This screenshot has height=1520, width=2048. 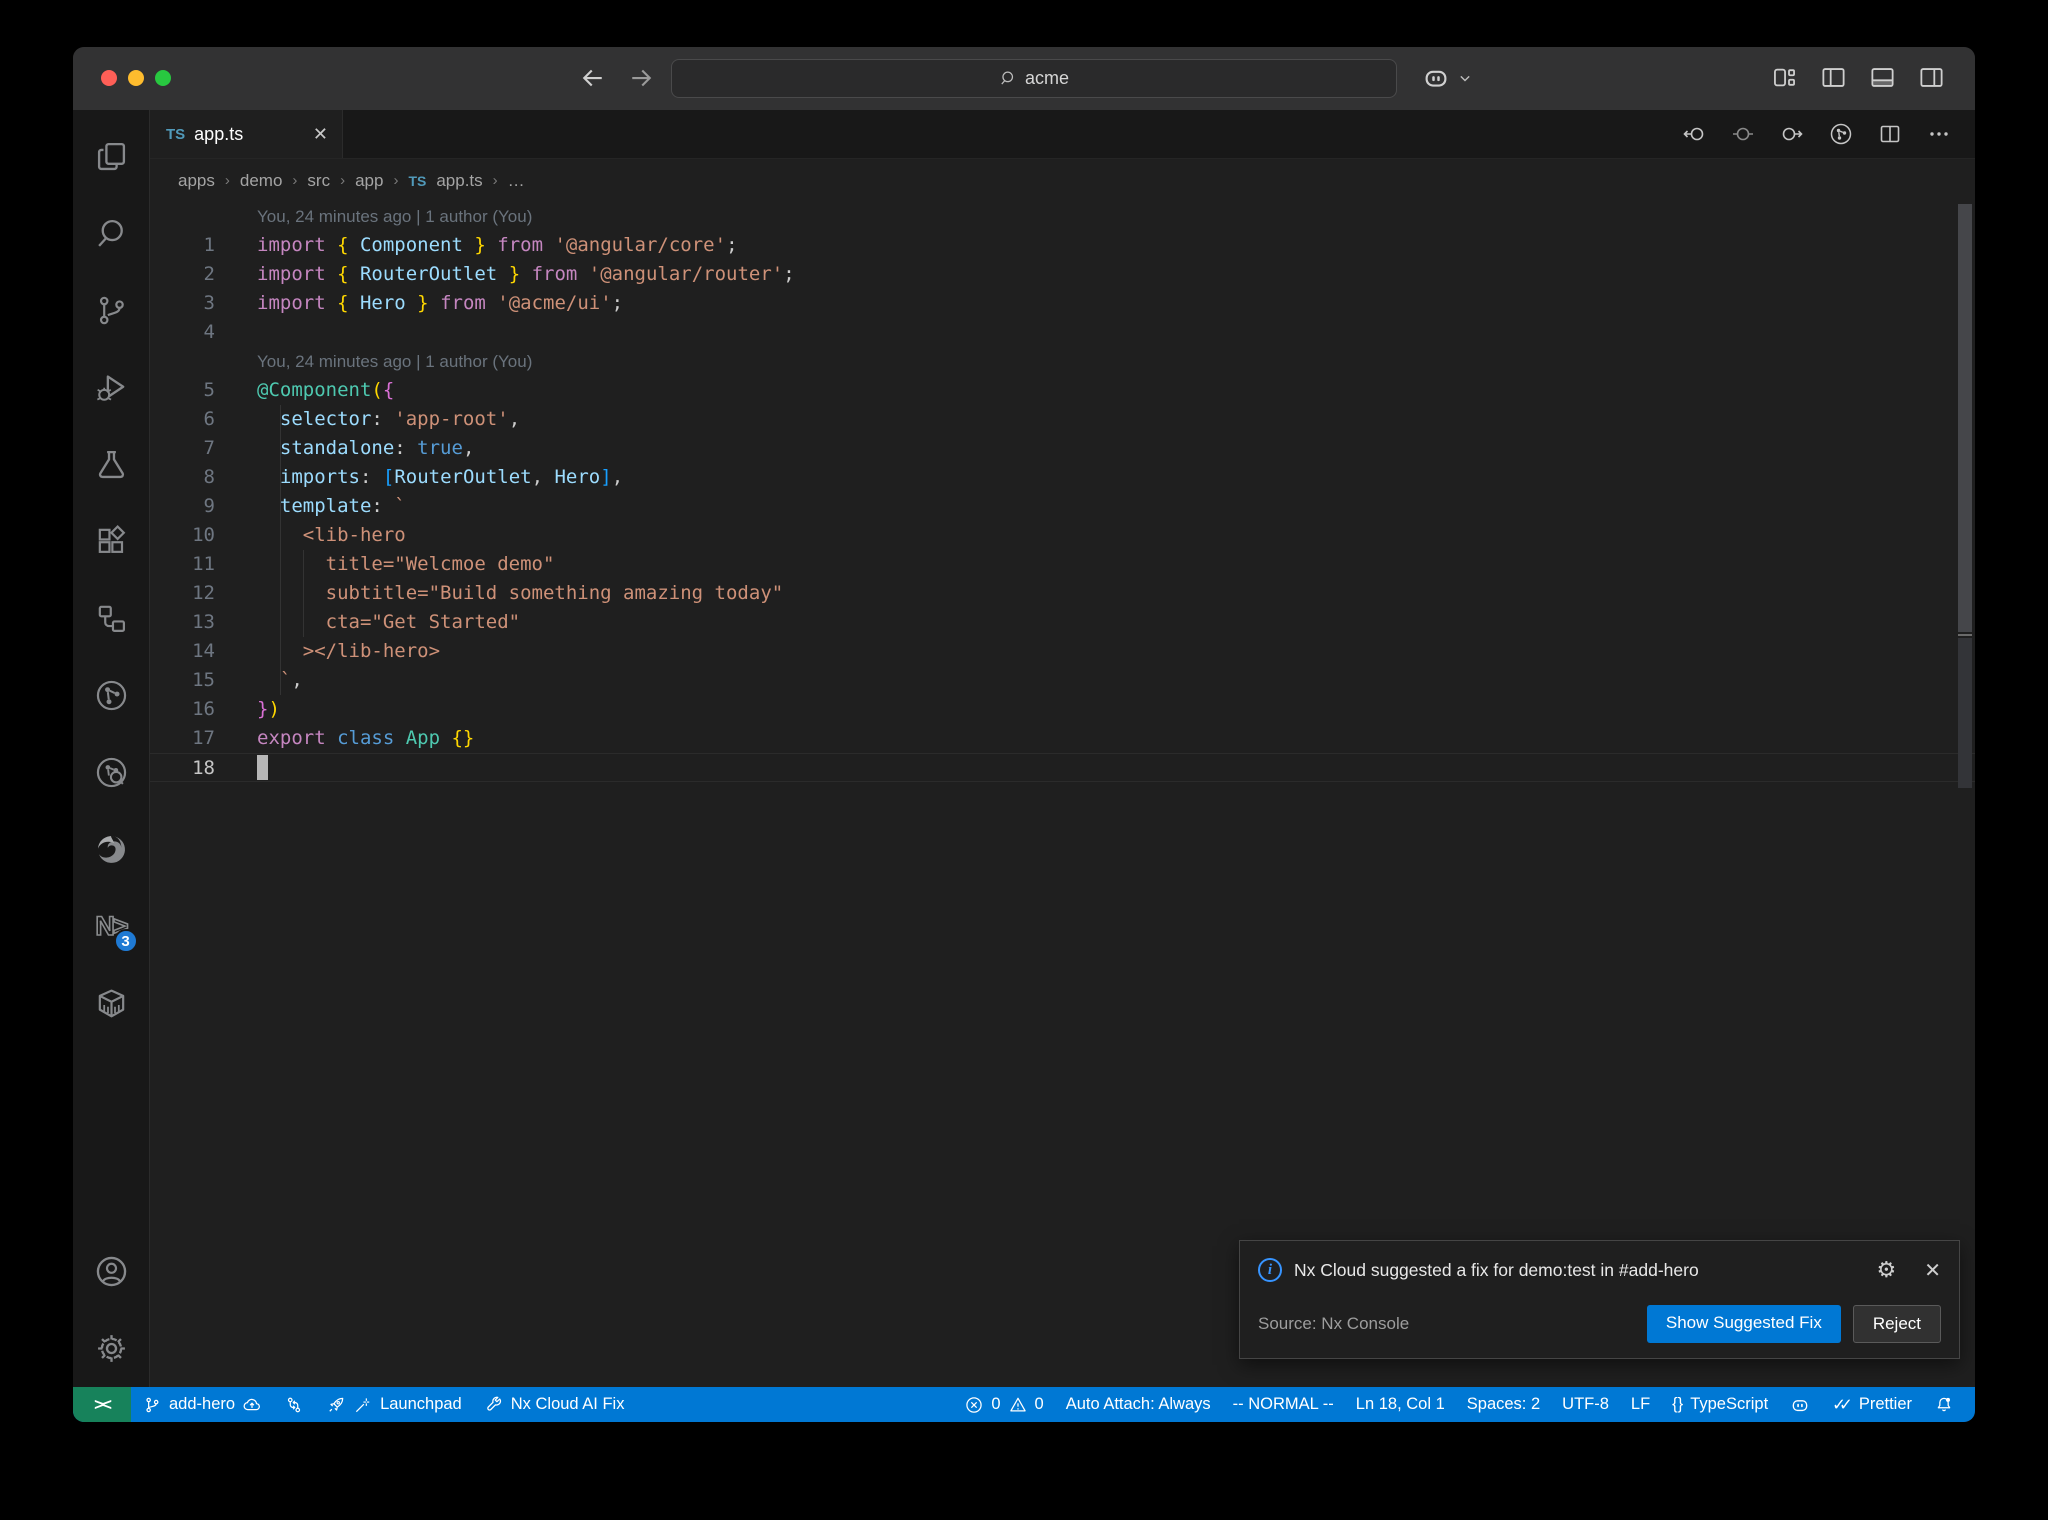 I want to click on next-change-icon, so click(x=1792, y=134).